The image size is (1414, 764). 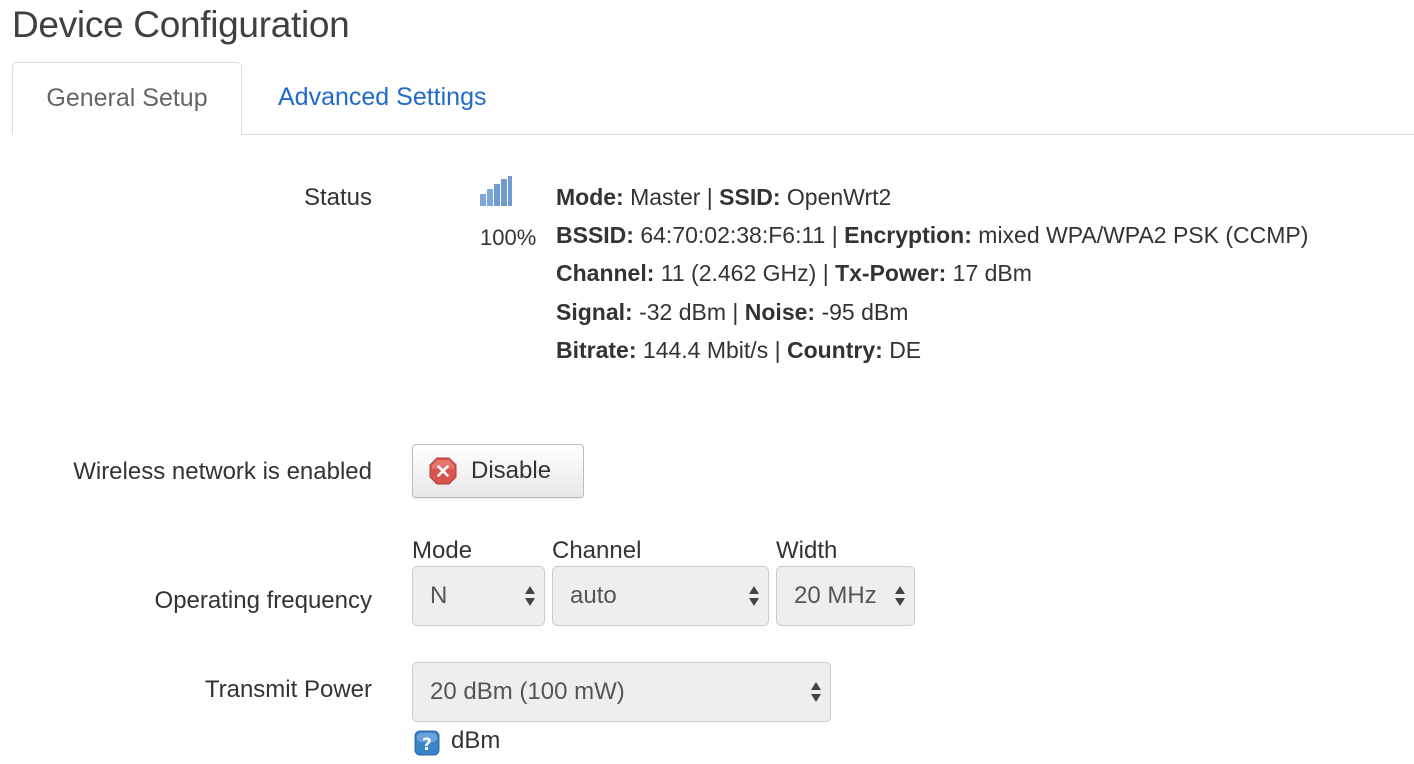 I want to click on signal-percent: 100%, so click(x=508, y=237).